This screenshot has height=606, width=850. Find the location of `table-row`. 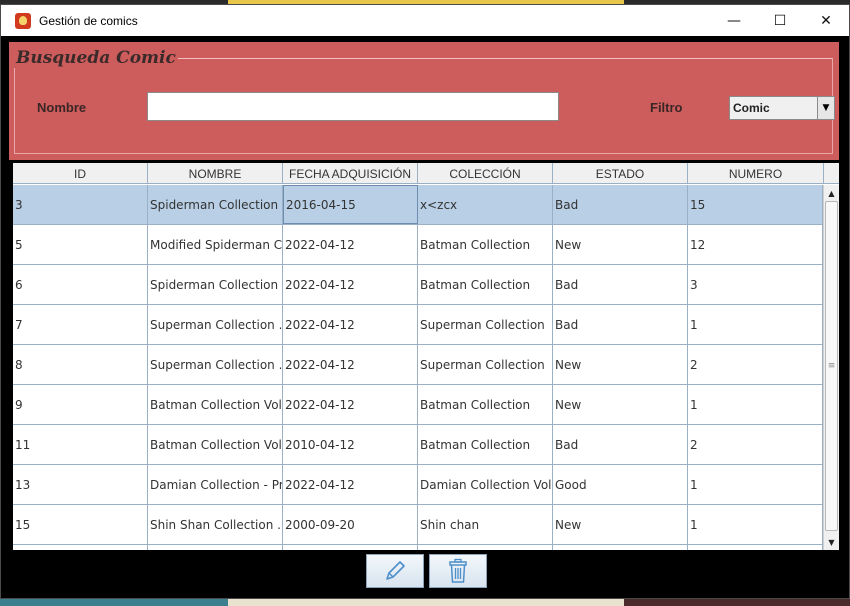

table-row is located at coordinates (418, 547).